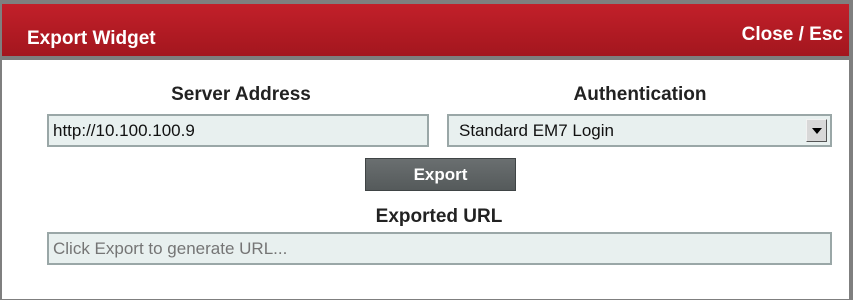 The image size is (859, 305). What do you see at coordinates (91, 38) in the screenshot?
I see `dialog-title: Export Widget` at bounding box center [91, 38].